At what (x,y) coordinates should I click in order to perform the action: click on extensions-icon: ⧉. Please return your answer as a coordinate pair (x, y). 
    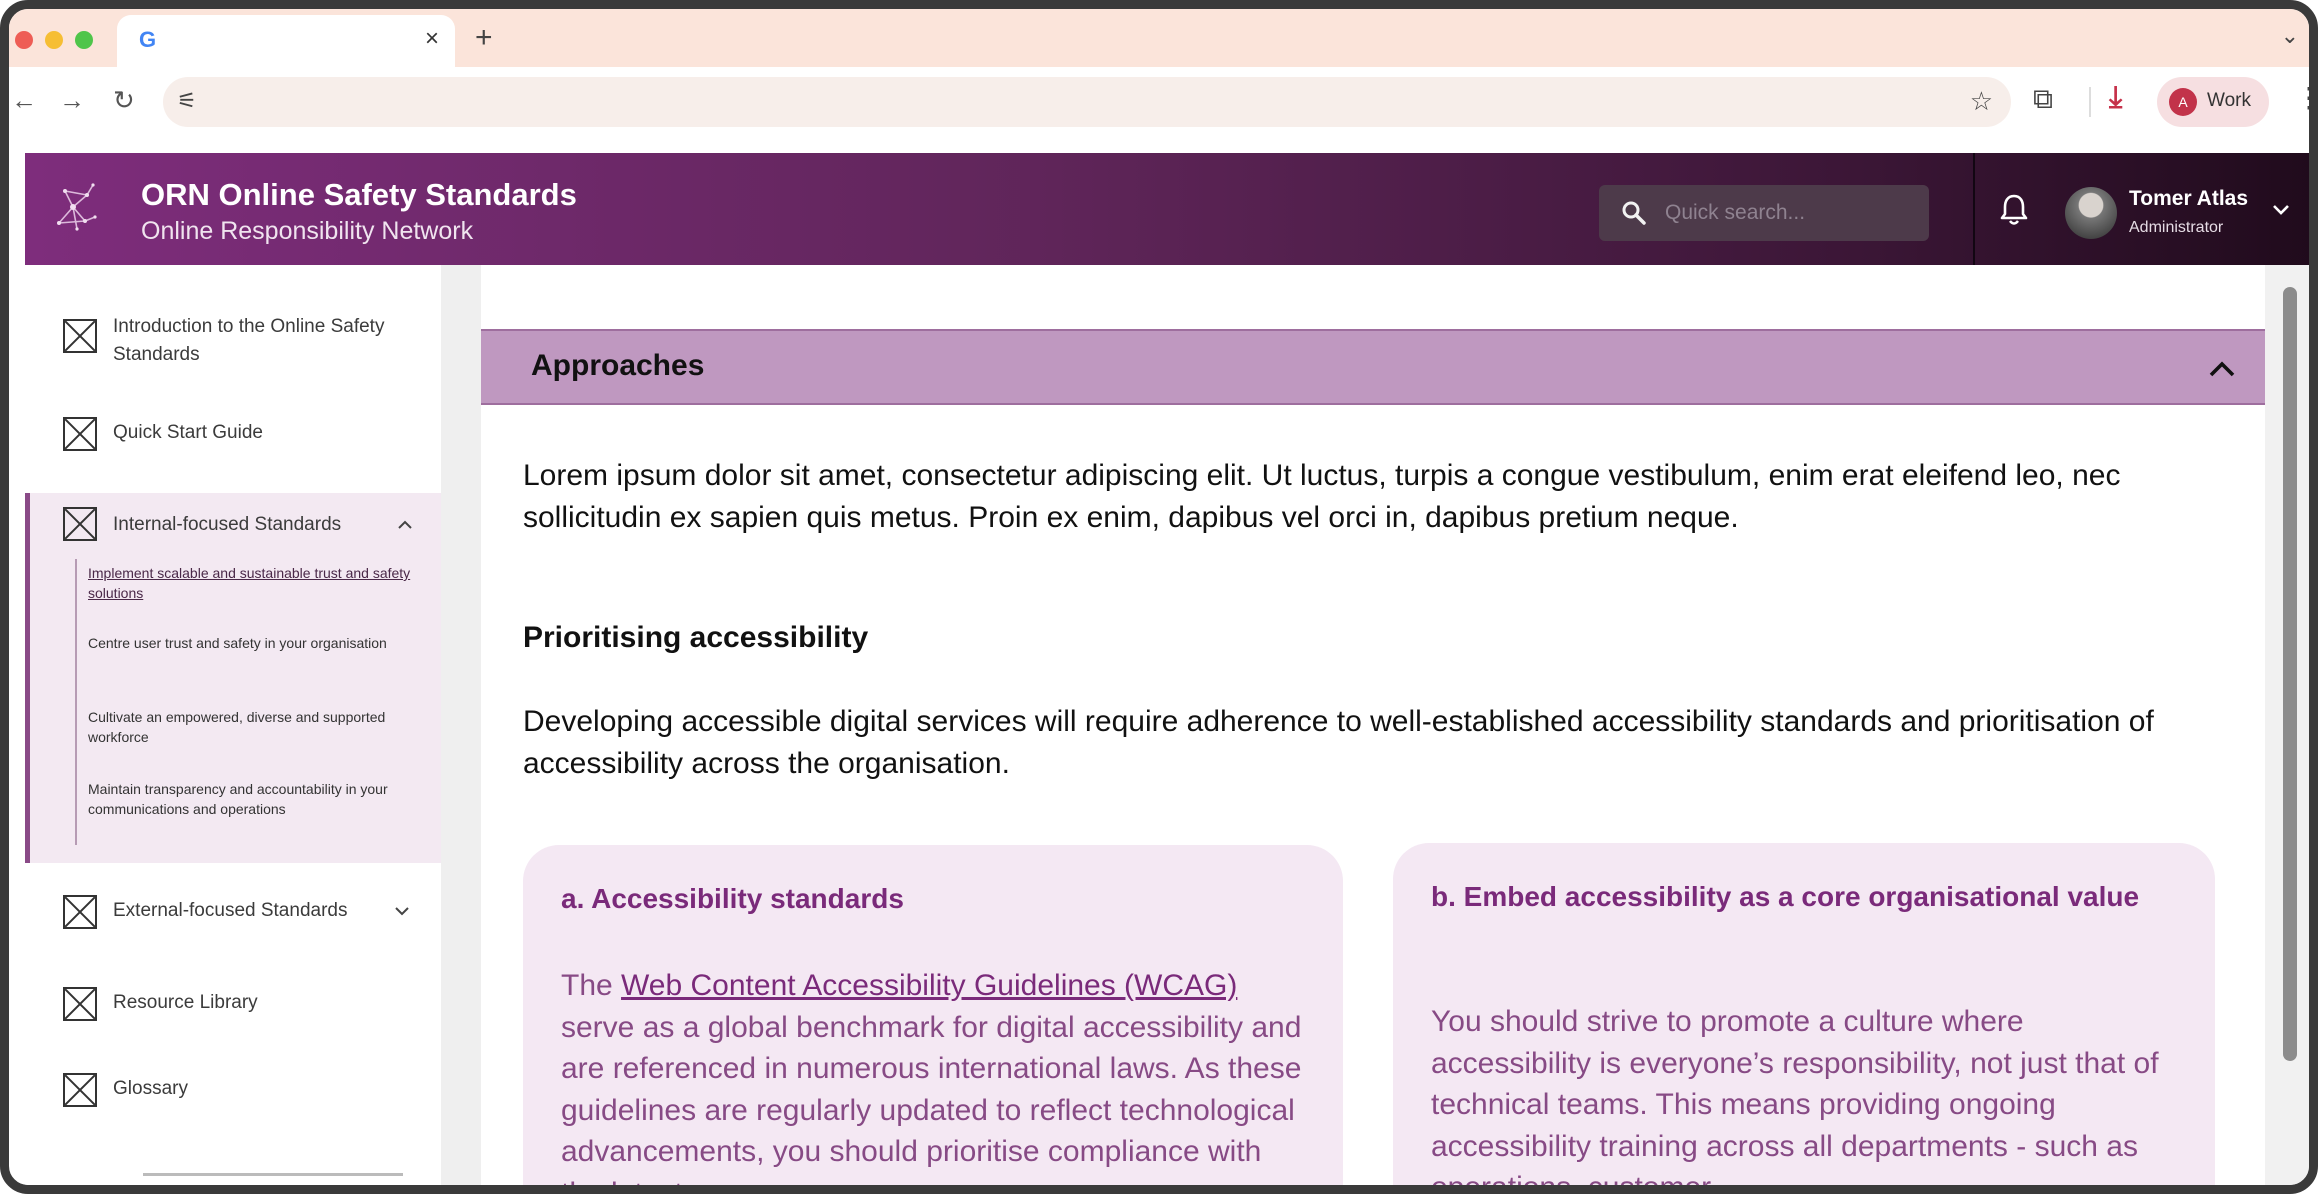
    Looking at the image, I should click on (2043, 99).